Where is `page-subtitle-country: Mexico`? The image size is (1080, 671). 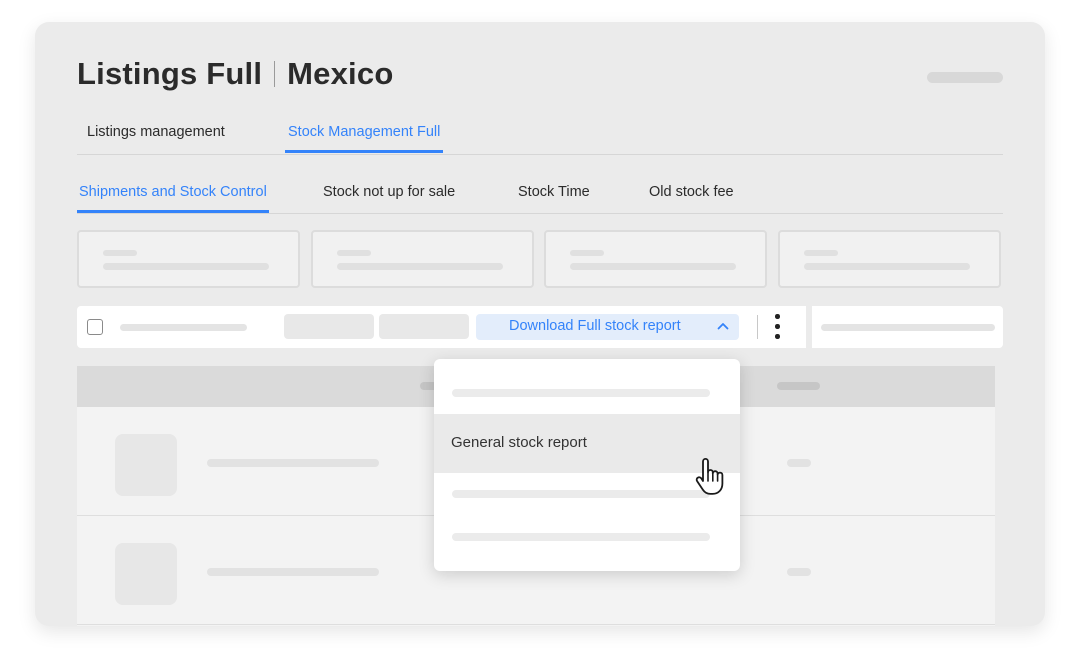
page-subtitle-country: Mexico is located at coordinates (340, 73).